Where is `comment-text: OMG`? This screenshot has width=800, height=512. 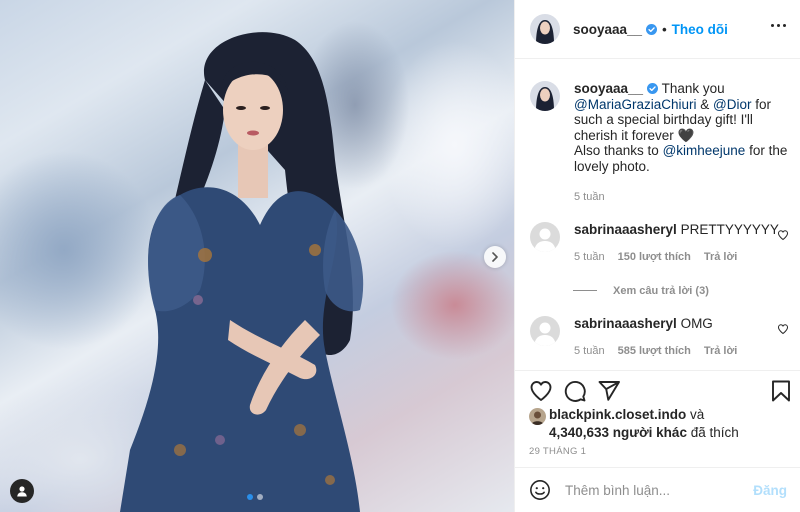
comment-text: OMG is located at coordinates (694, 323).